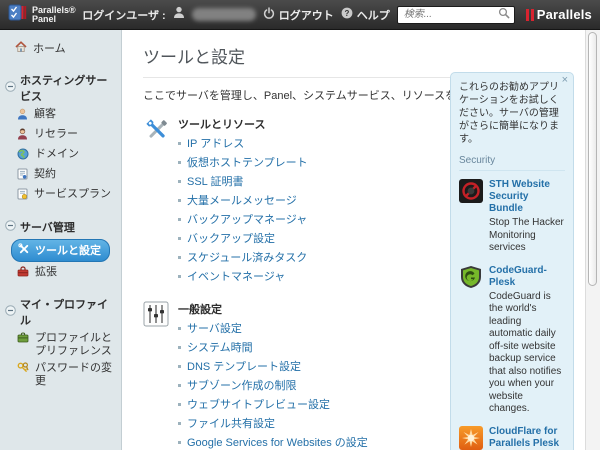  What do you see at coordinates (526, 235) in the screenshot?
I see `app-description: Stop The Hacker Monitoring services` at bounding box center [526, 235].